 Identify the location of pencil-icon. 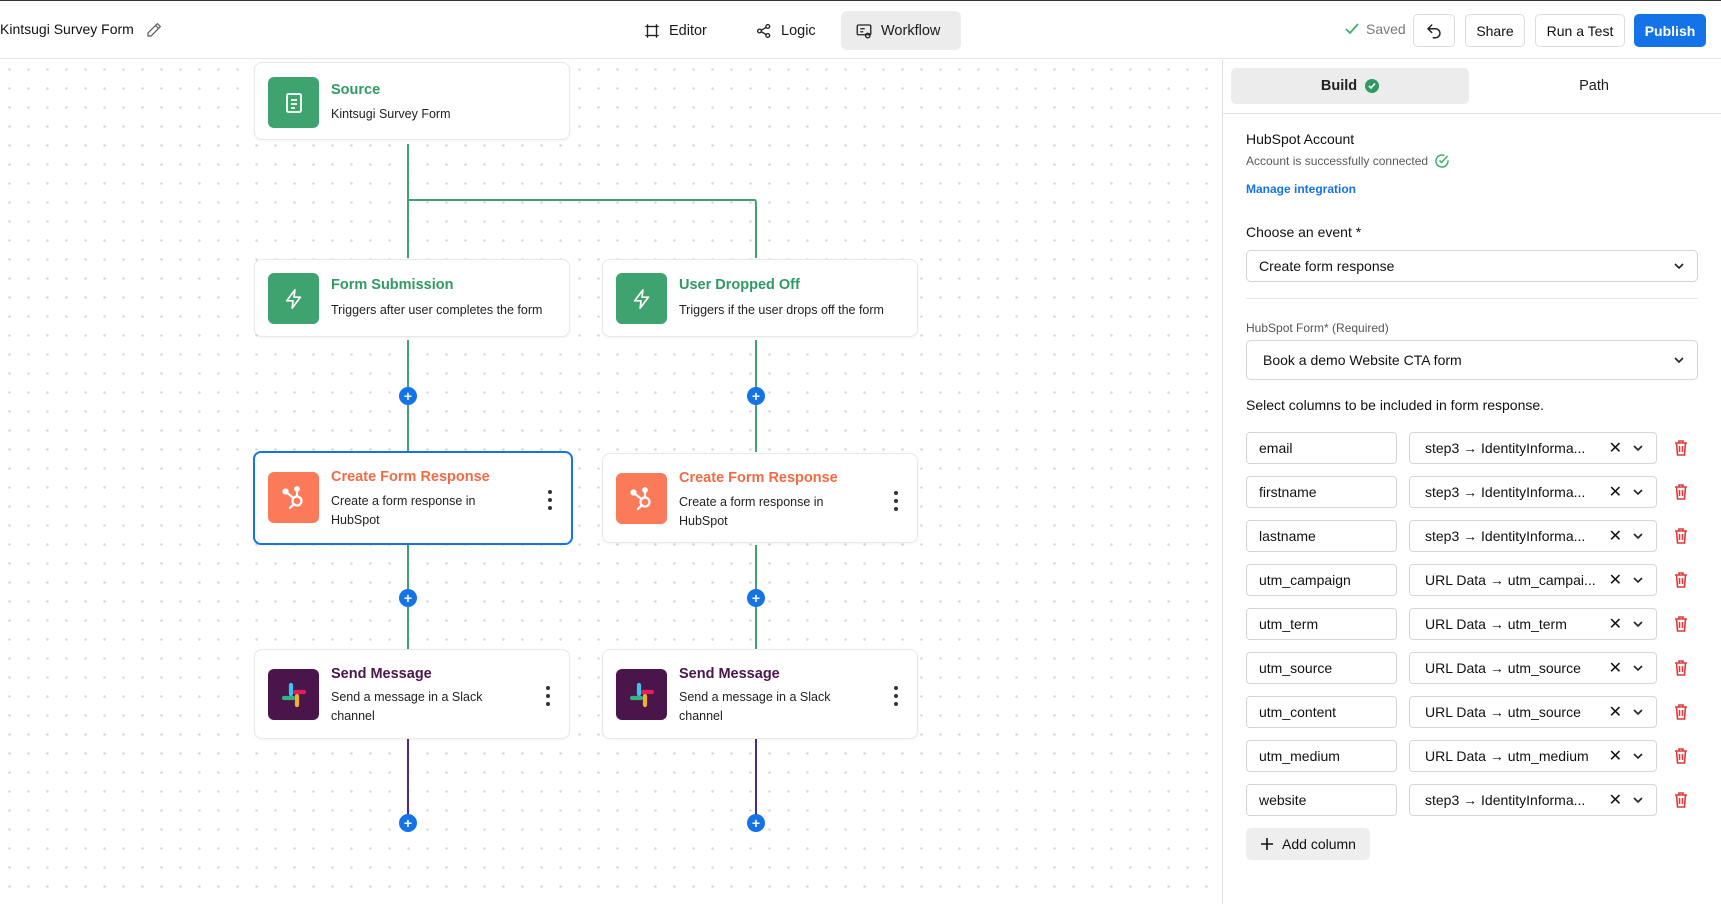
(154, 30).